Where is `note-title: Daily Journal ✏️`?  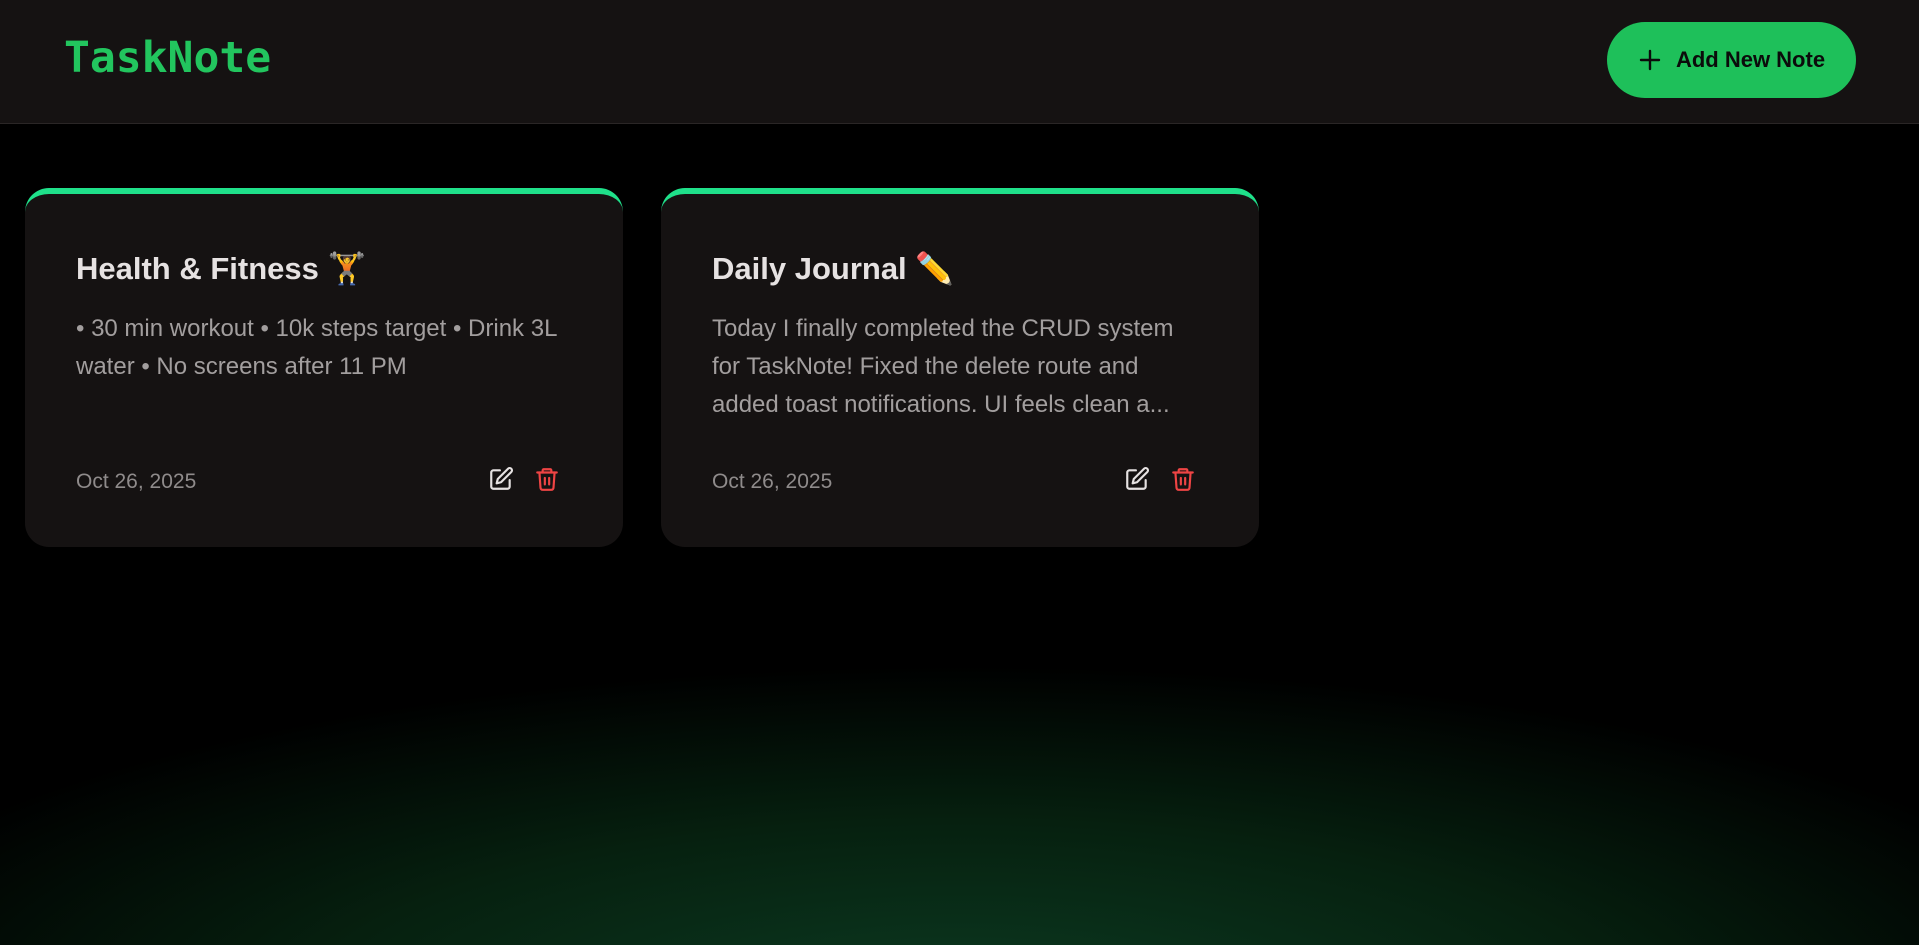 note-title: Daily Journal ✏️ is located at coordinates (833, 268).